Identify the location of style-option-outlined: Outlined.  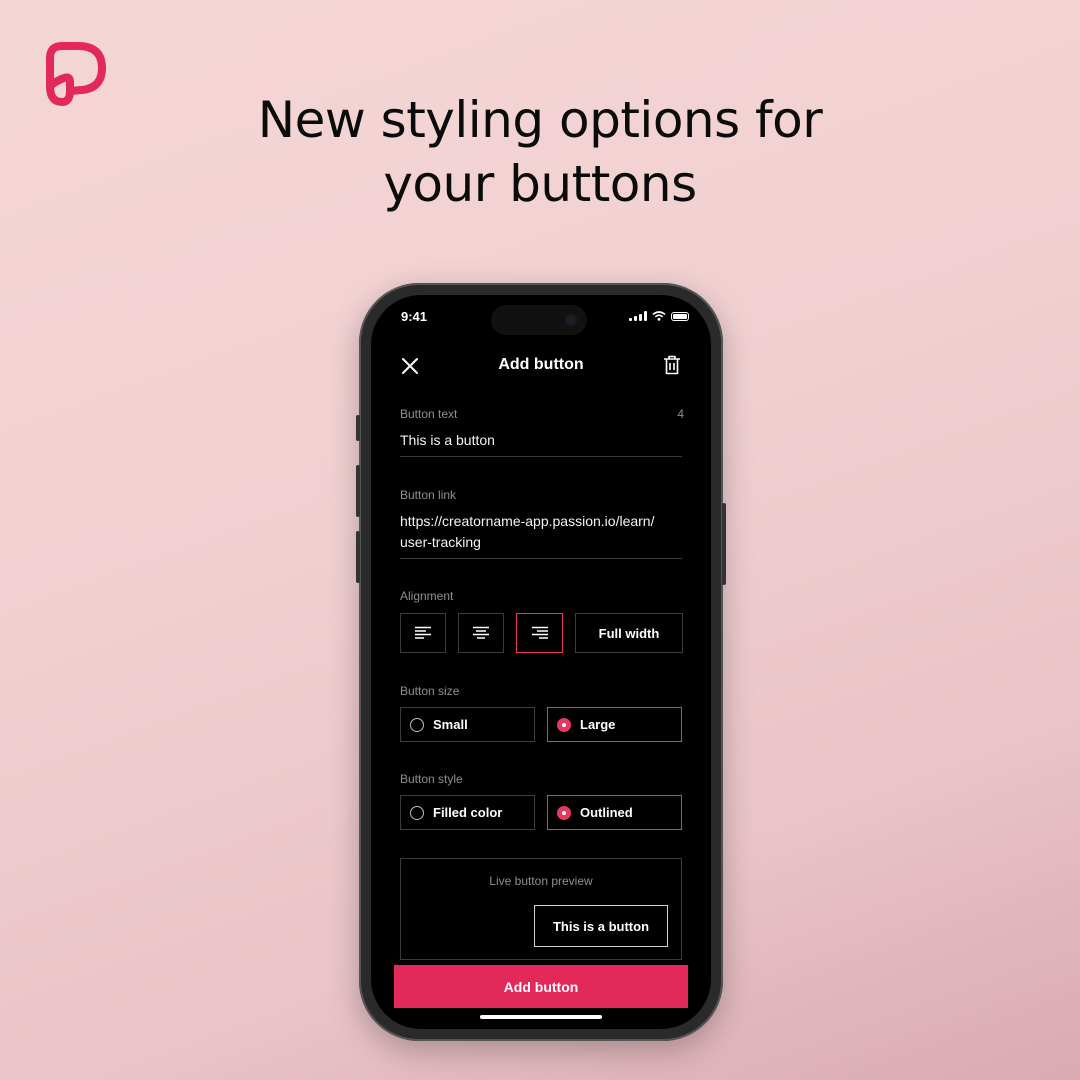
(614, 812).